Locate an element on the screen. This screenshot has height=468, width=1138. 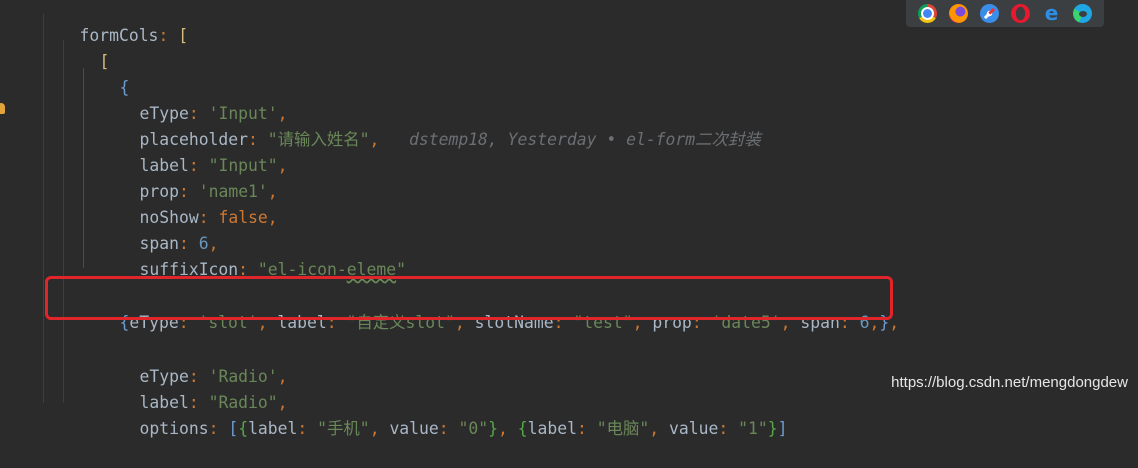
code-line: [ is located at coordinates (84, 47).